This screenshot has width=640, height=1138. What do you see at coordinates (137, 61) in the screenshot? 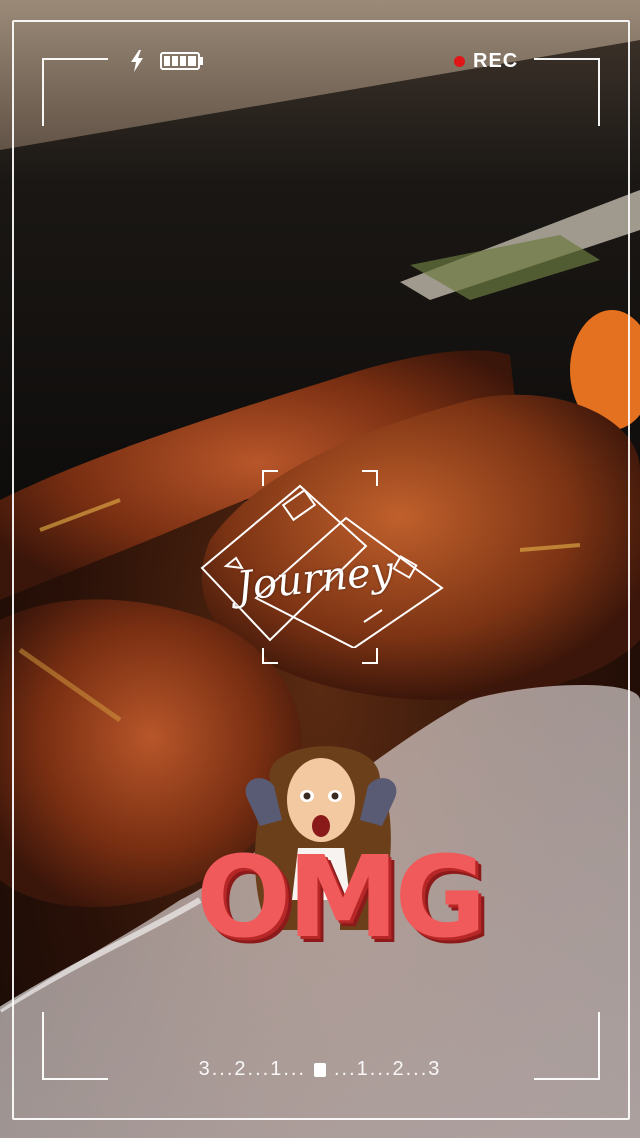
I see `flash-icon` at bounding box center [137, 61].